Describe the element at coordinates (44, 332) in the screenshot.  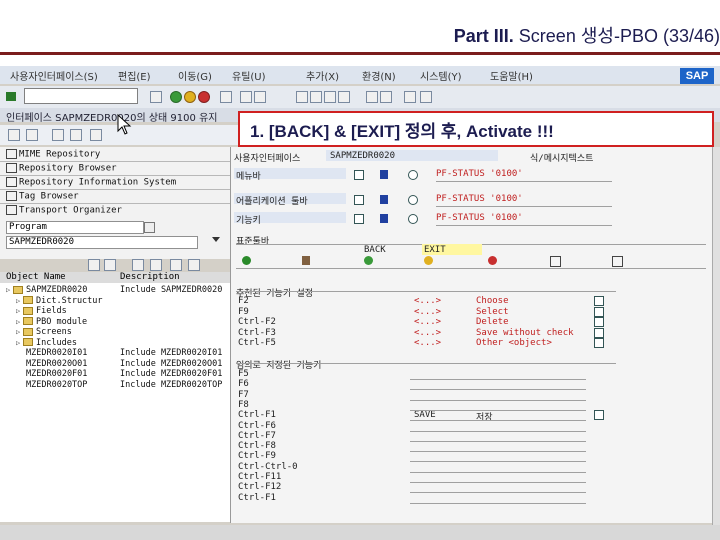
I see `tree-row: ▷ Screens` at that location.